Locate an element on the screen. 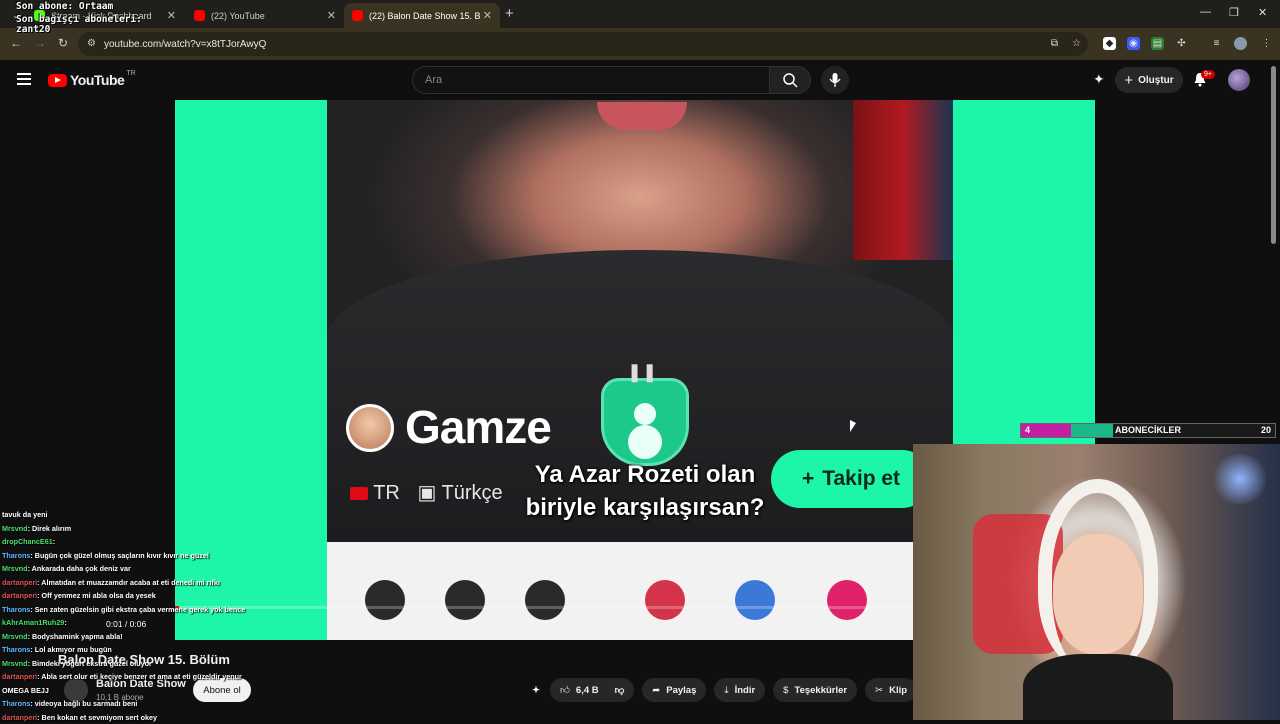 This screenshot has width=1280, height=724. dislike-icon: 👎︎ is located at coordinates (620, 690).